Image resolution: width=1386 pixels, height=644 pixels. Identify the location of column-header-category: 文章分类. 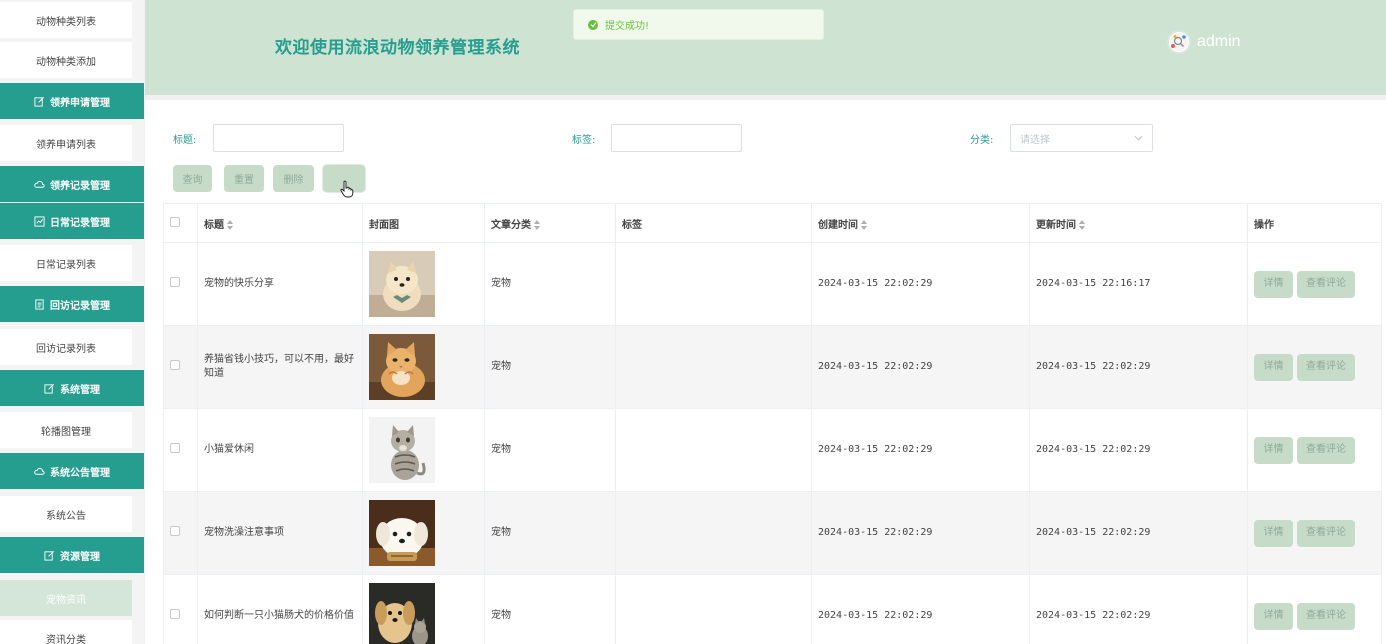
(550, 223).